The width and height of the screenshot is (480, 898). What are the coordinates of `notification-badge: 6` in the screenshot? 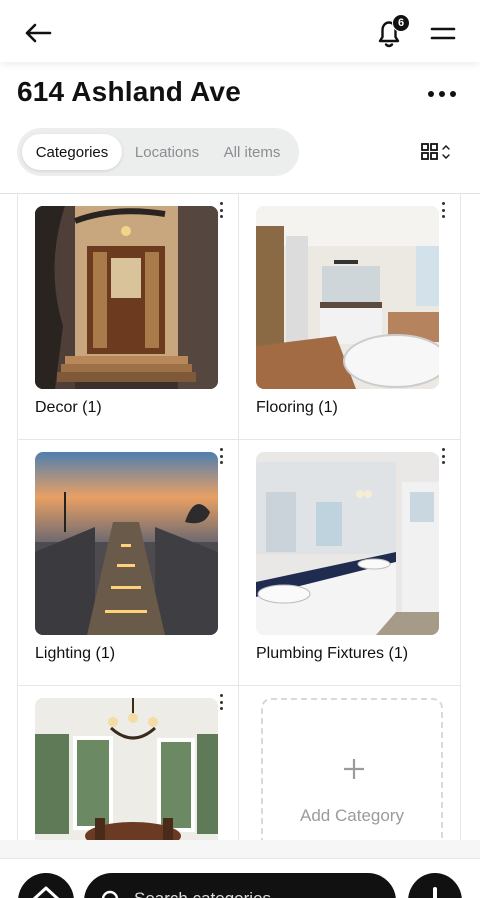 It's located at (401, 23).